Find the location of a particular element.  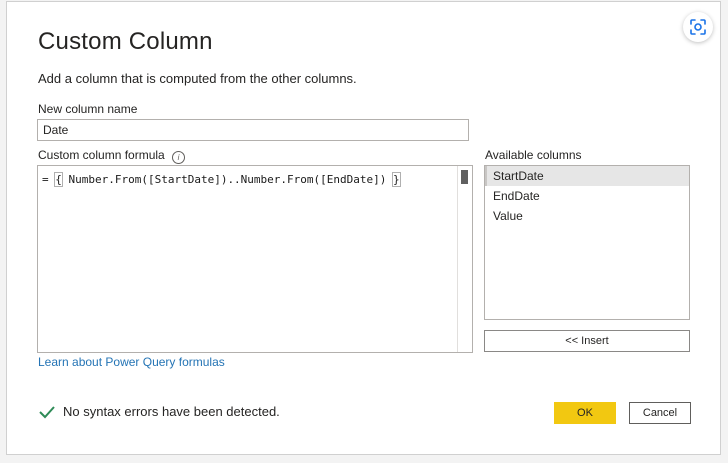

dialog-title: Custom Column is located at coordinates (125, 41).